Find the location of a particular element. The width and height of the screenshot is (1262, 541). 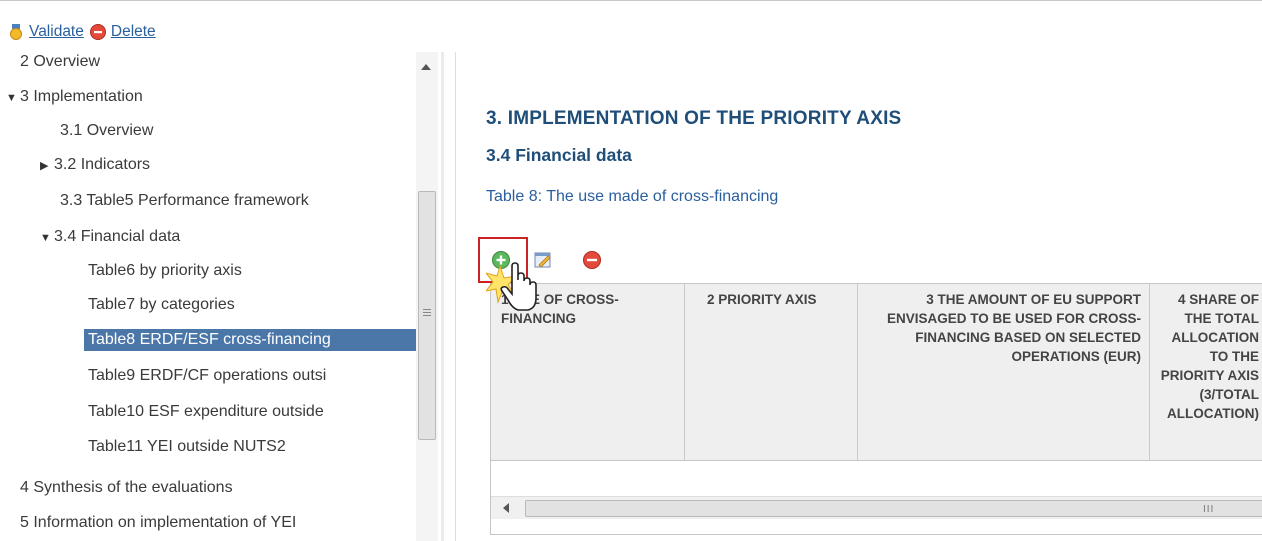

remove-icon is located at coordinates (592, 260).